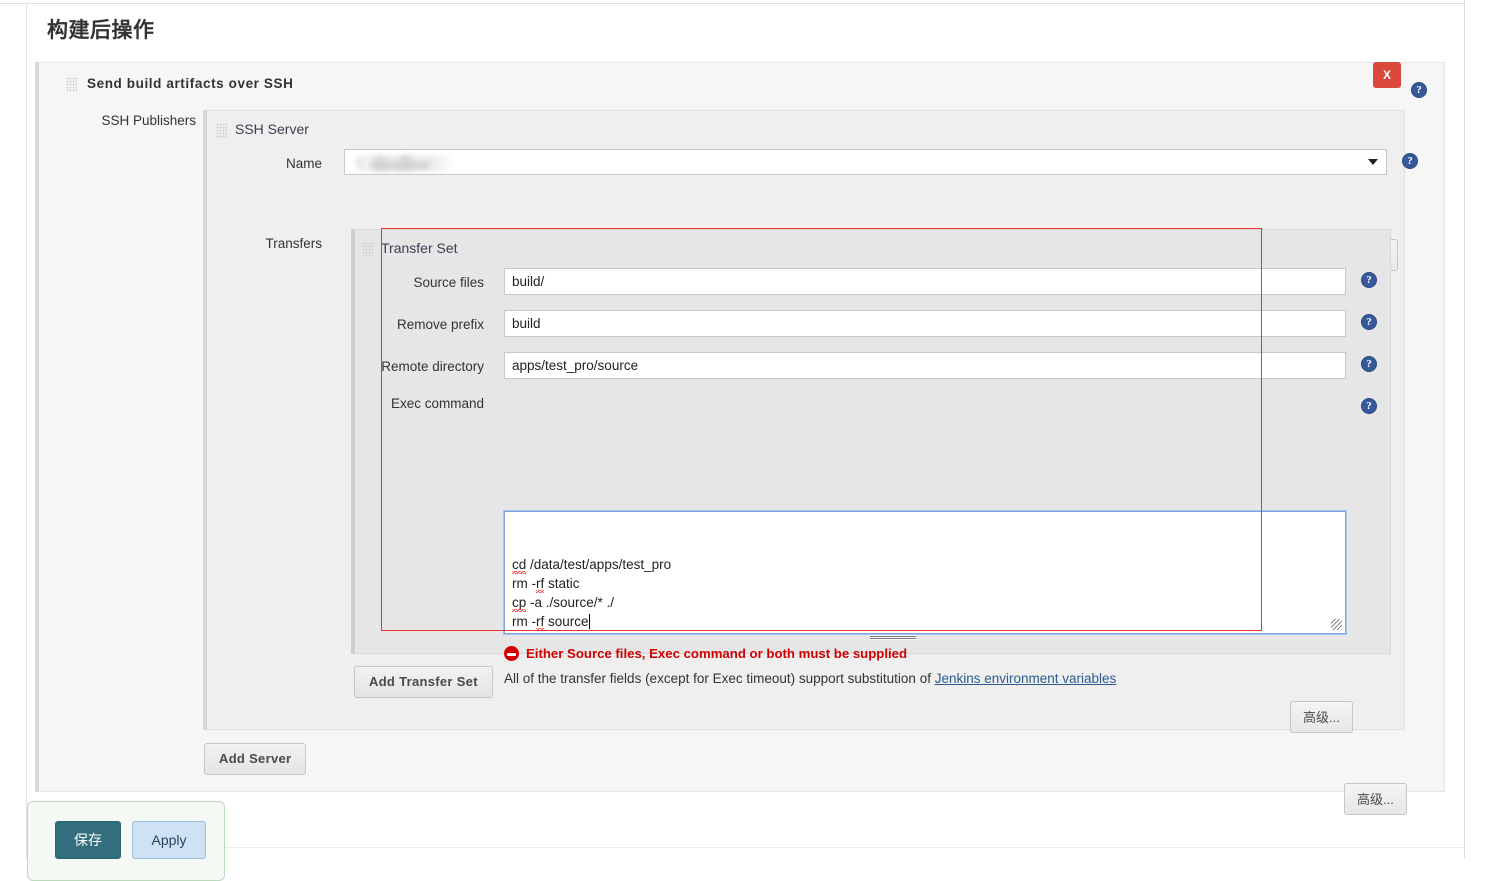 Image resolution: width=1493 pixels, height=881 pixels. Describe the element at coordinates (925, 281) in the screenshot. I see `source-files-input` at that location.